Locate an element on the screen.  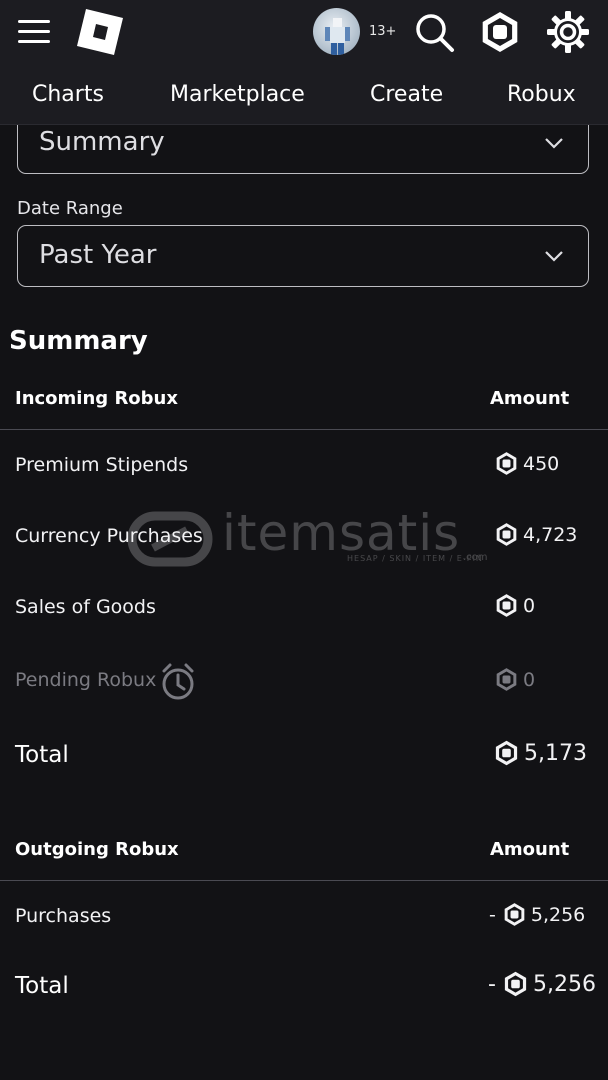
amount-sales-of-goods: 0 is located at coordinates (514, 605).